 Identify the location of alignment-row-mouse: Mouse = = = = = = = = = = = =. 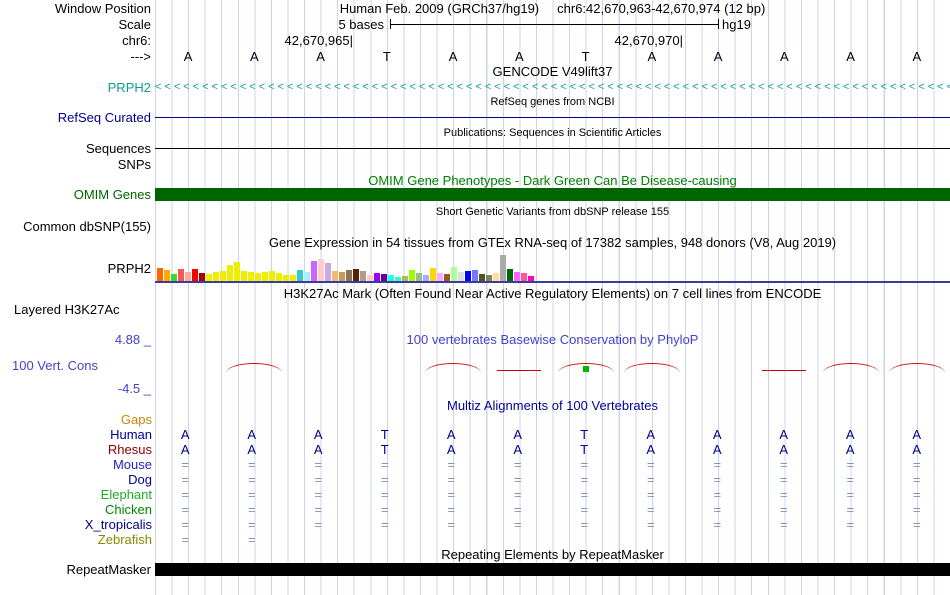
(475, 464).